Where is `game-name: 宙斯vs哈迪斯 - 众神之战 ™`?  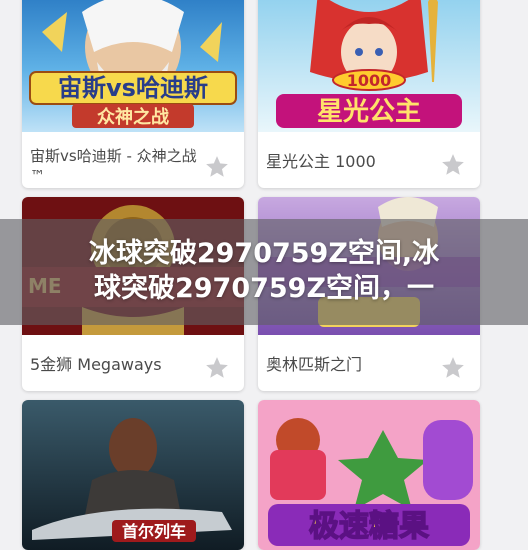 game-name: 宙斯vs哈迪斯 - 众神之战 ™ is located at coordinates (115, 166).